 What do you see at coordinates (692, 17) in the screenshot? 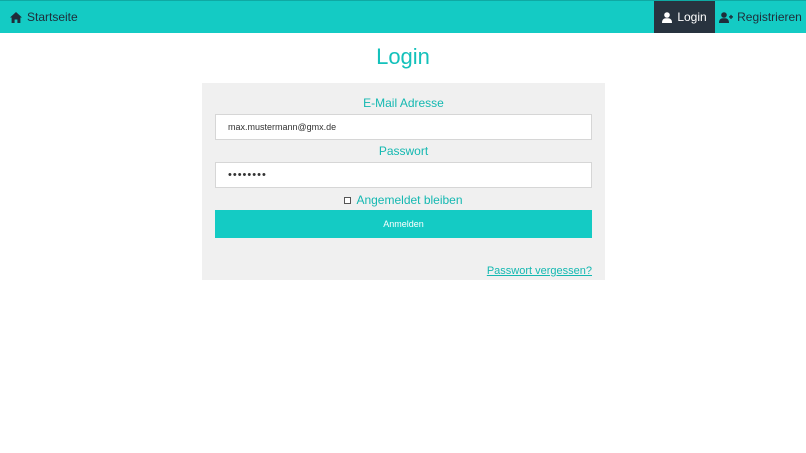
I see `nav-login-label: Login` at bounding box center [692, 17].